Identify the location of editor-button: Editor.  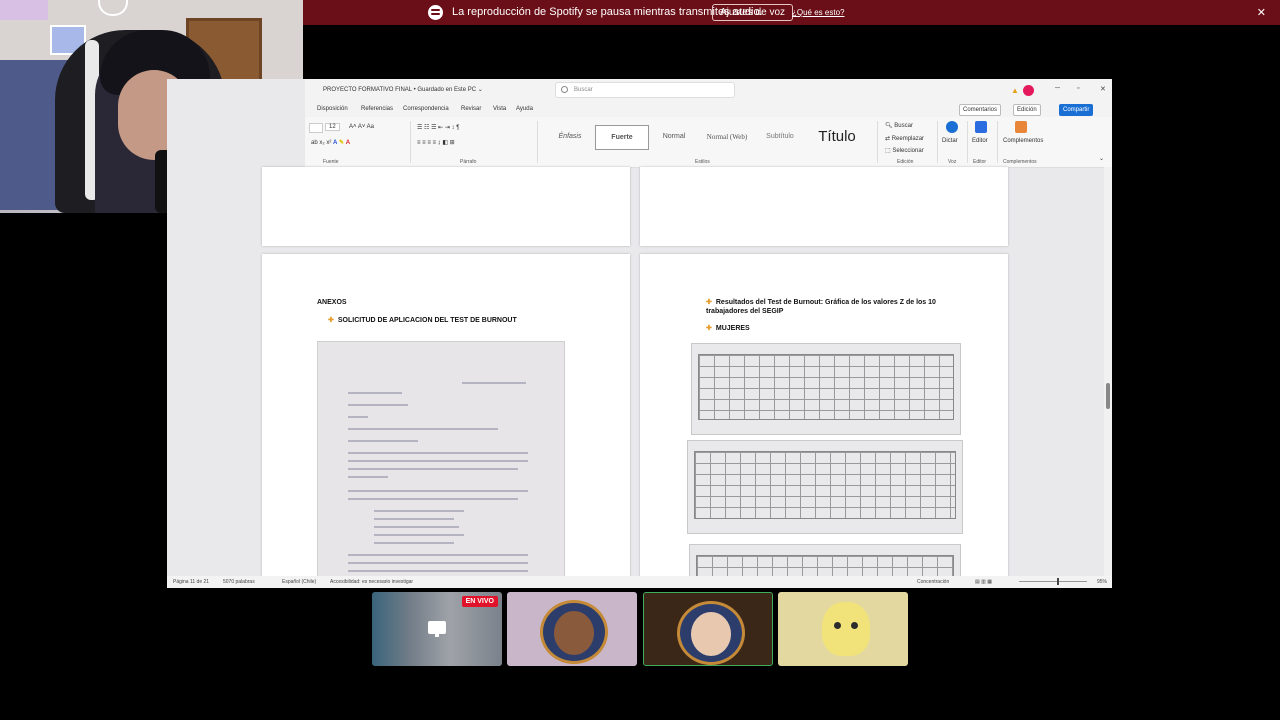
(980, 141).